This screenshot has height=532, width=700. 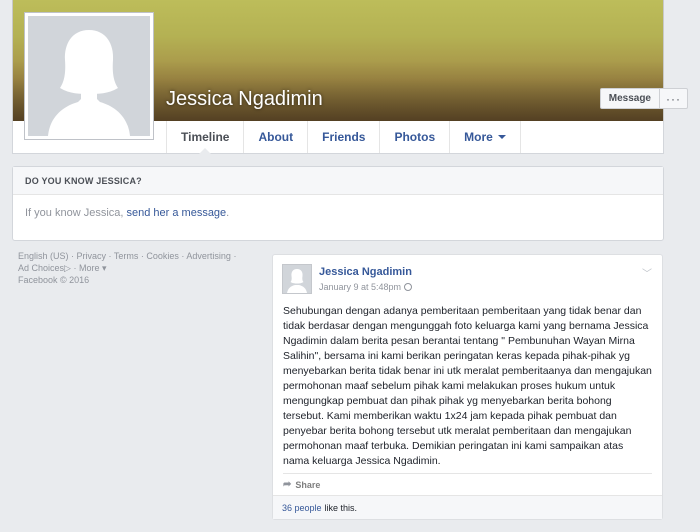 What do you see at coordinates (307, 485) in the screenshot?
I see `share-button: Share` at bounding box center [307, 485].